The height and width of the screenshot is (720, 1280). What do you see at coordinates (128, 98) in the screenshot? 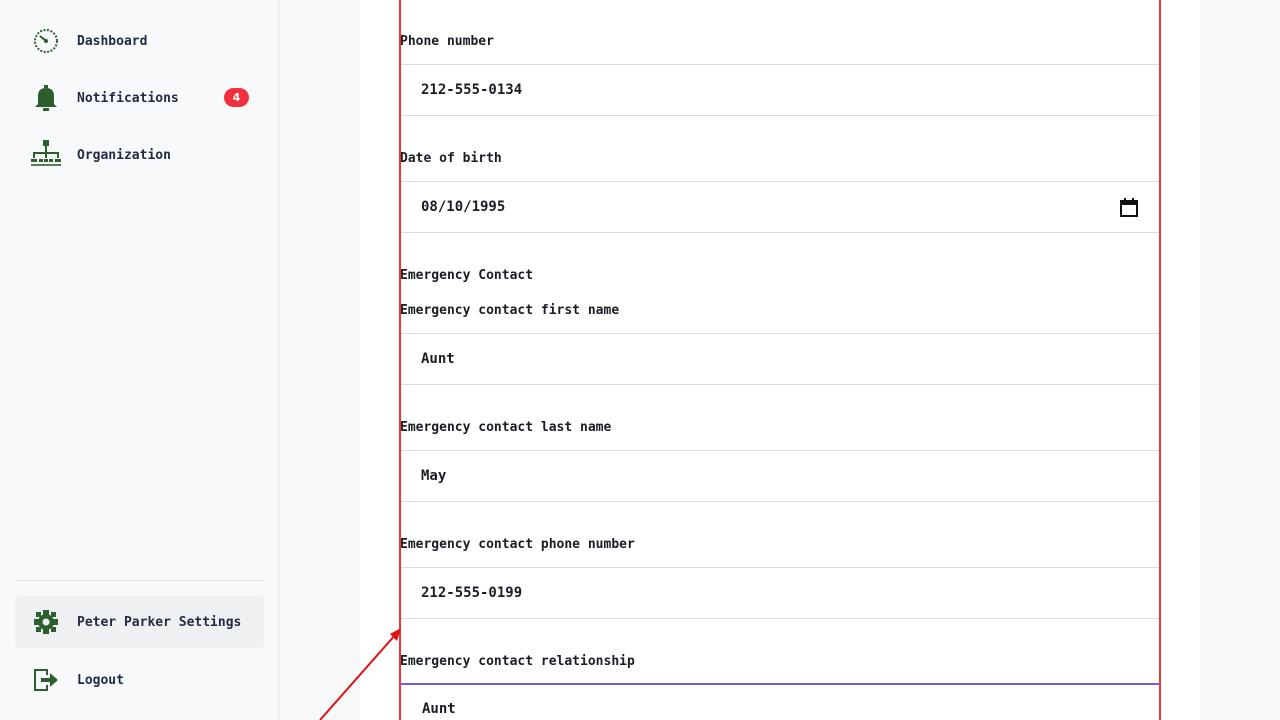
I see `sidebar-item-label: Notifications` at bounding box center [128, 98].